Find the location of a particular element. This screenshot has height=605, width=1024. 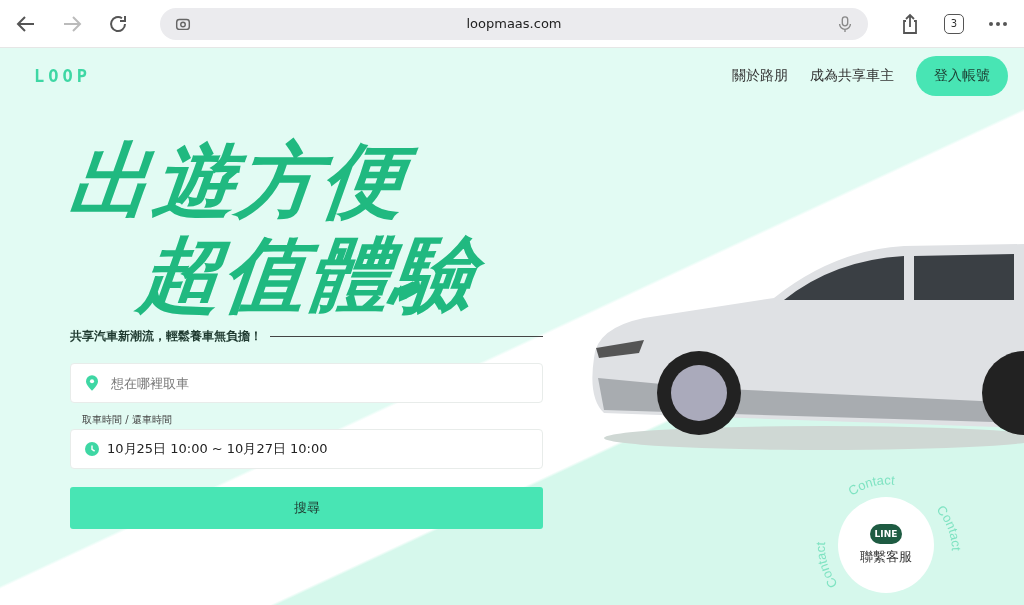

login-button: 登入帳號 is located at coordinates (962, 76).